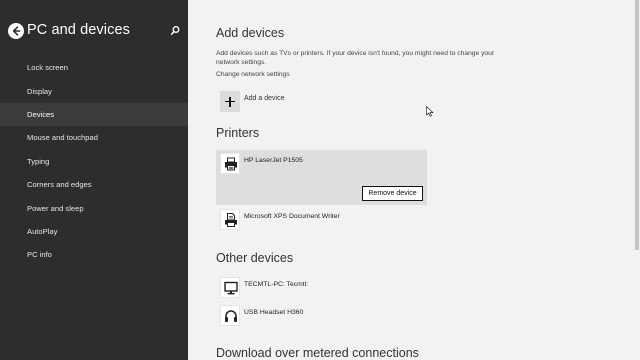  Describe the element at coordinates (230, 287) in the screenshot. I see `monitor-icon` at that location.